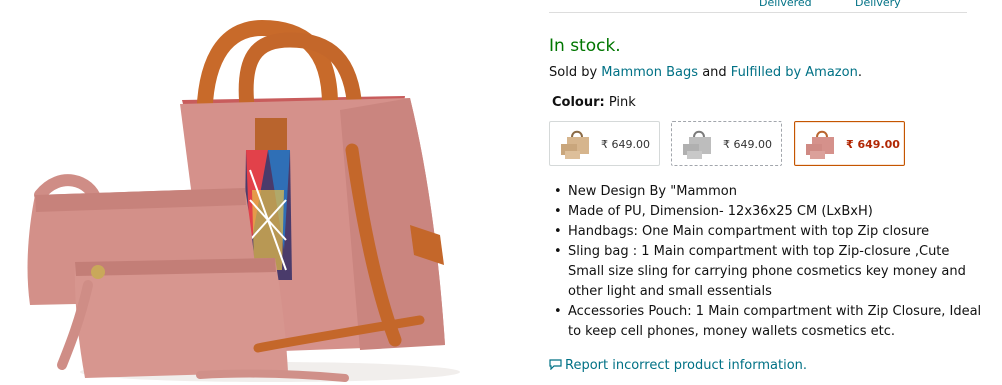 This screenshot has height=385, width=1002. What do you see at coordinates (859, 72) in the screenshot?
I see `period: .` at bounding box center [859, 72].